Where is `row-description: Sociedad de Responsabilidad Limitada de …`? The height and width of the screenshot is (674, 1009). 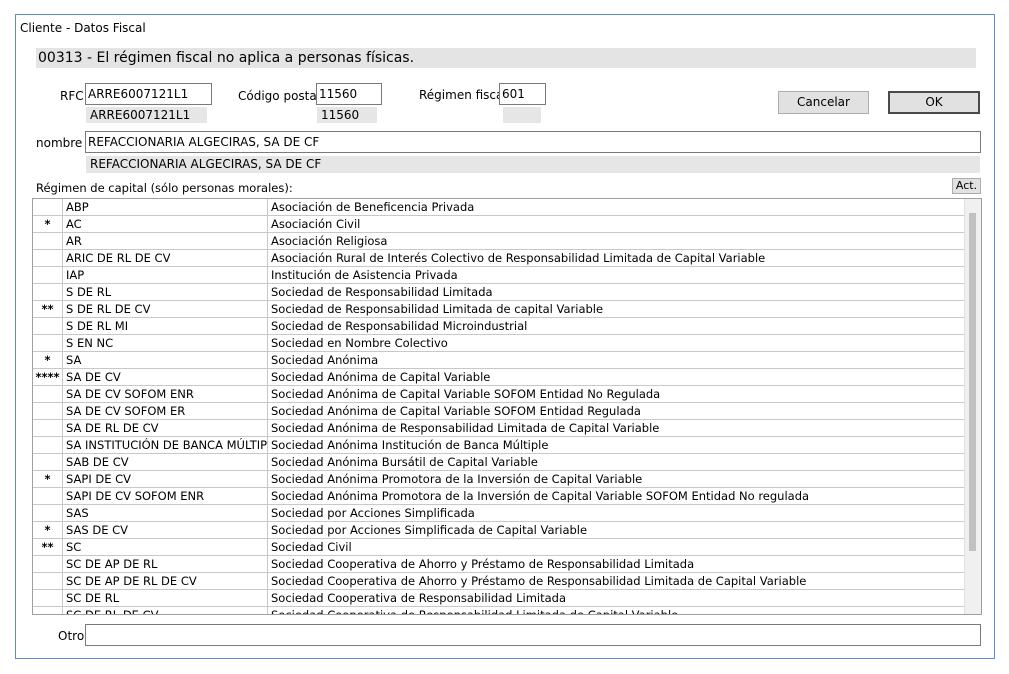 row-description: Sociedad de Responsabilidad Limitada de … is located at coordinates (617, 309).